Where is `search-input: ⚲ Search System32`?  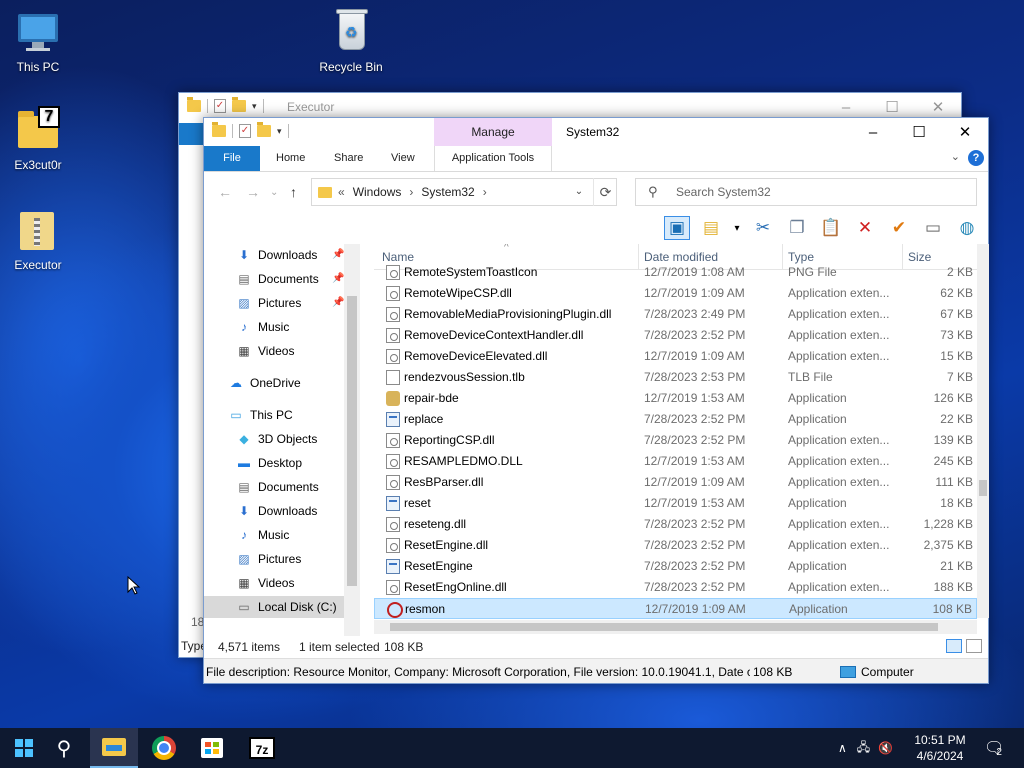 search-input: ⚲ Search System32 is located at coordinates (806, 192).